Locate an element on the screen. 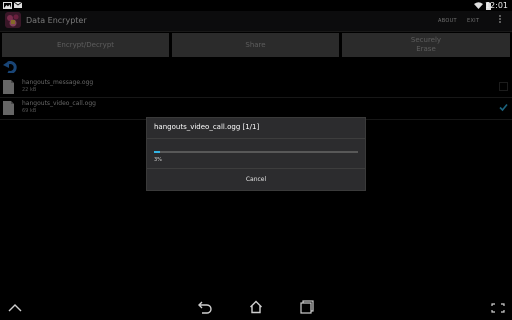 This screenshot has width=512, height=320. screenshot-icon is located at coordinates (498, 308).